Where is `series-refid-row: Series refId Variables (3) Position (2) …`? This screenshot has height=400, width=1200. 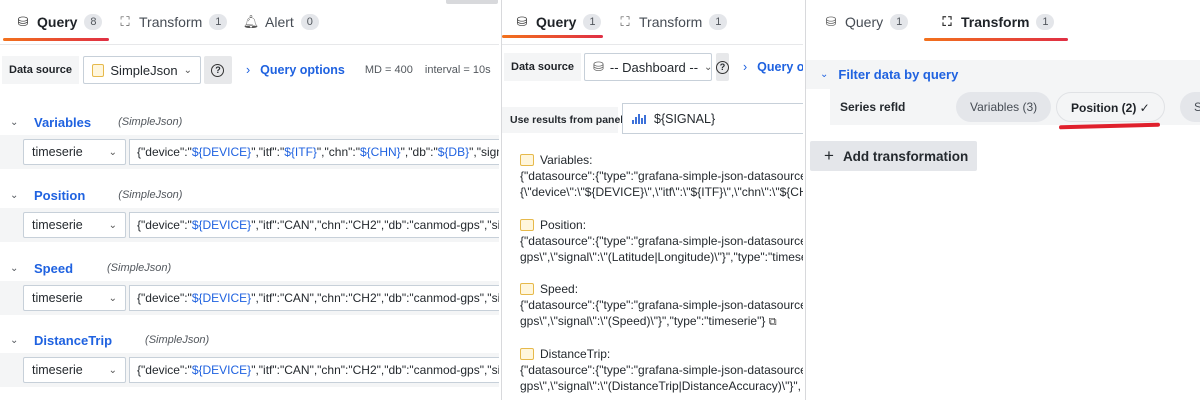
series-refid-row: Series refId Variables (3) Position (2) … is located at coordinates (1015, 107).